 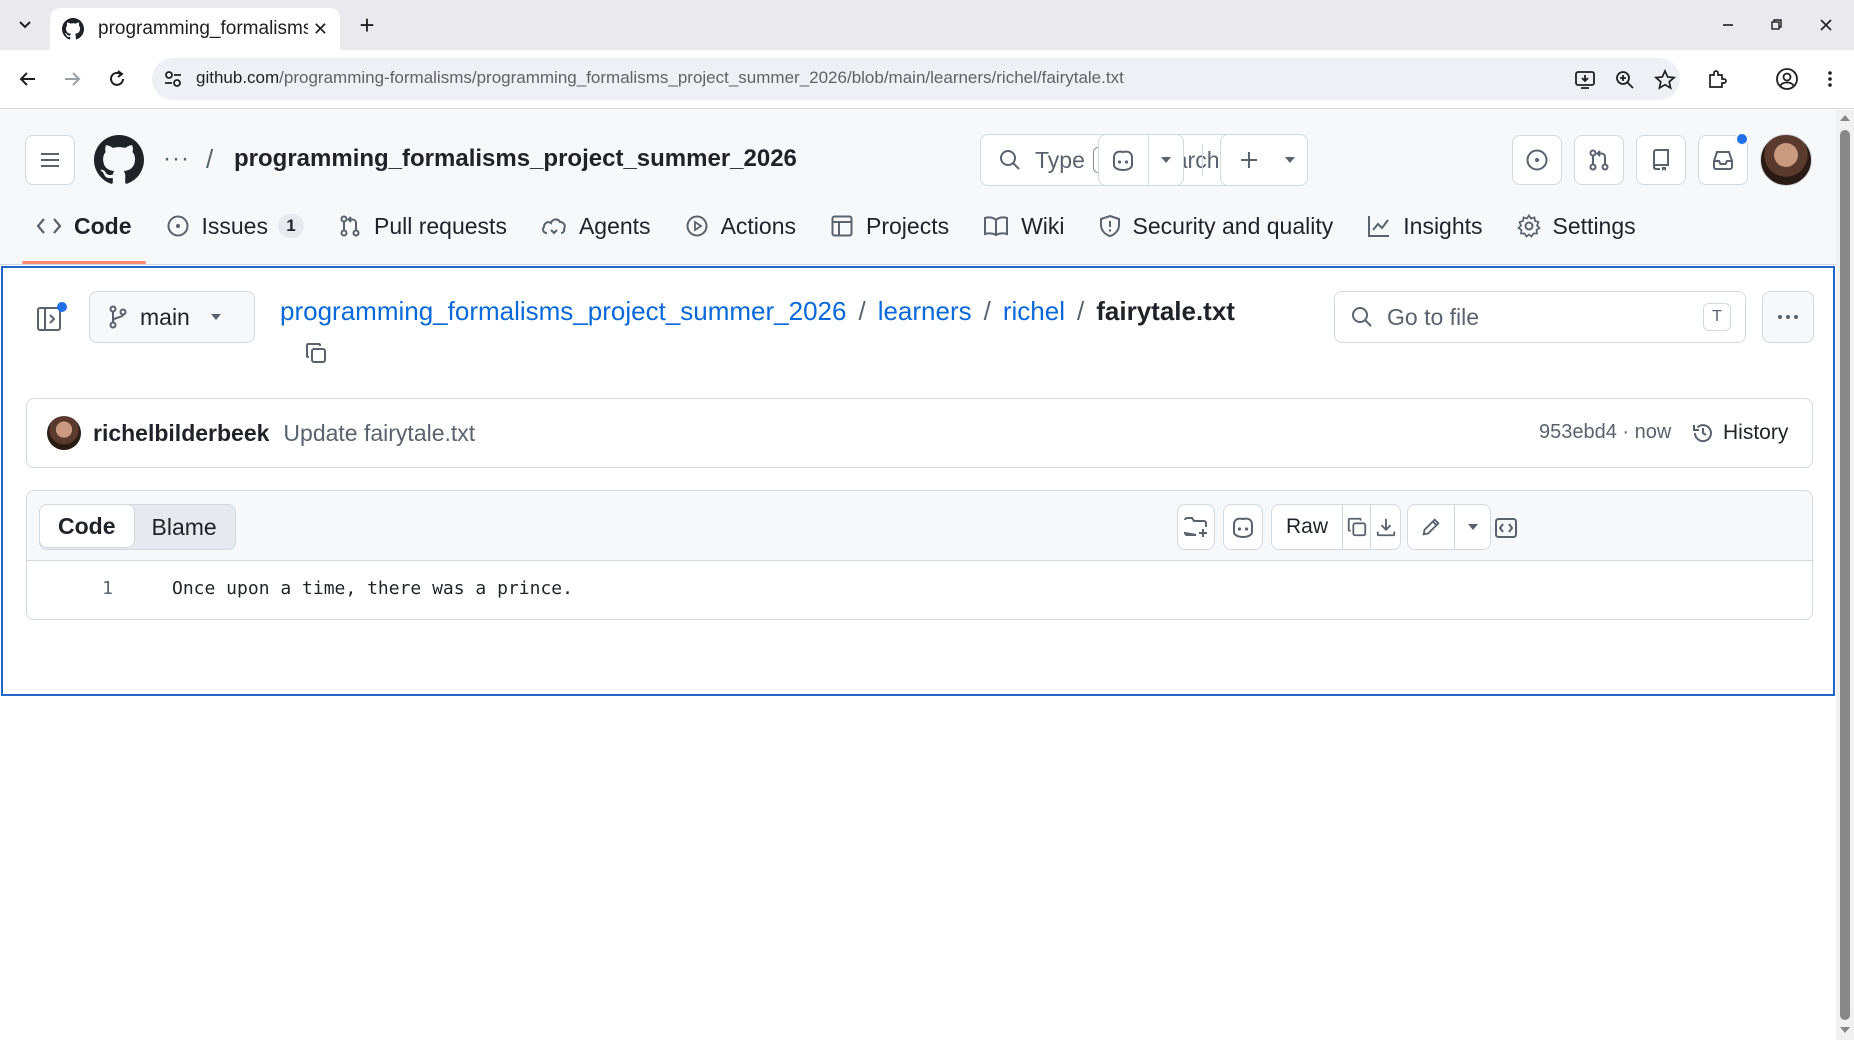 What do you see at coordinates (172, 317) in the screenshot?
I see `branch-selector-button: main` at bounding box center [172, 317].